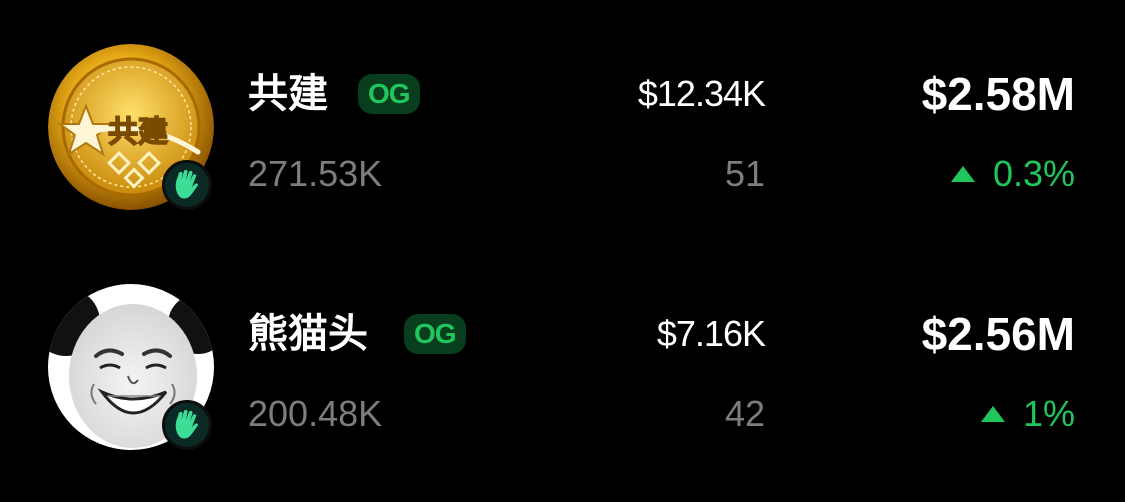 The height and width of the screenshot is (502, 1125). I want to click on market-cap-value: $2.58M, so click(998, 94).